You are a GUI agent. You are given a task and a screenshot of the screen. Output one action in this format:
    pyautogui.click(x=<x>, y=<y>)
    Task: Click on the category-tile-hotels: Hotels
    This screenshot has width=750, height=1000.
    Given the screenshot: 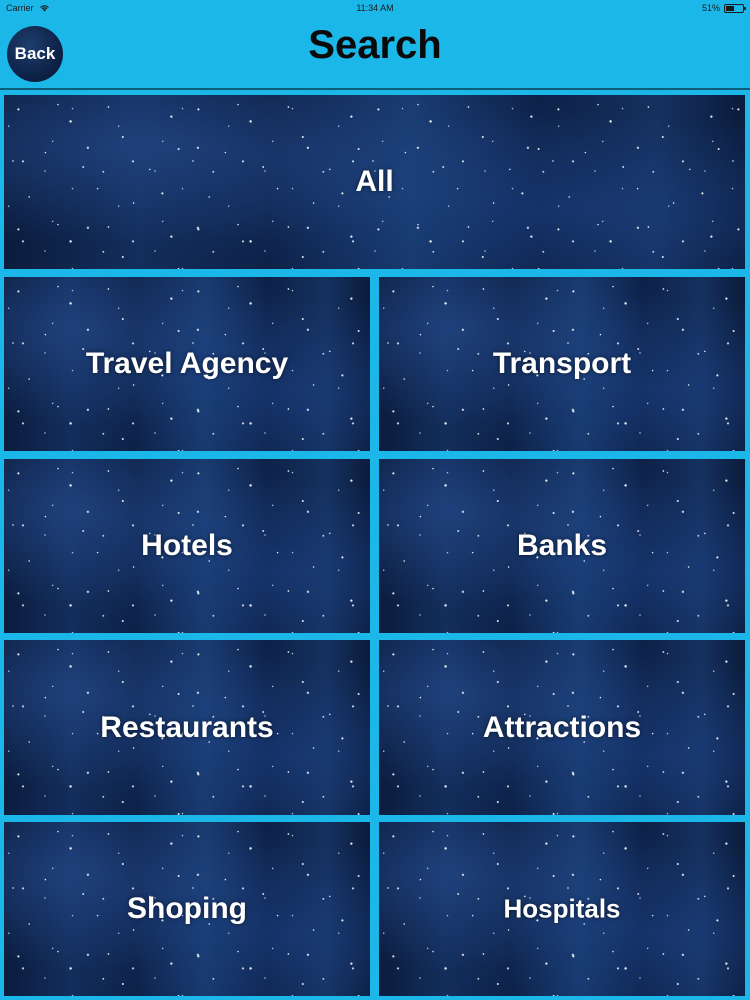 What is the action you would take?
    pyautogui.click(x=187, y=546)
    